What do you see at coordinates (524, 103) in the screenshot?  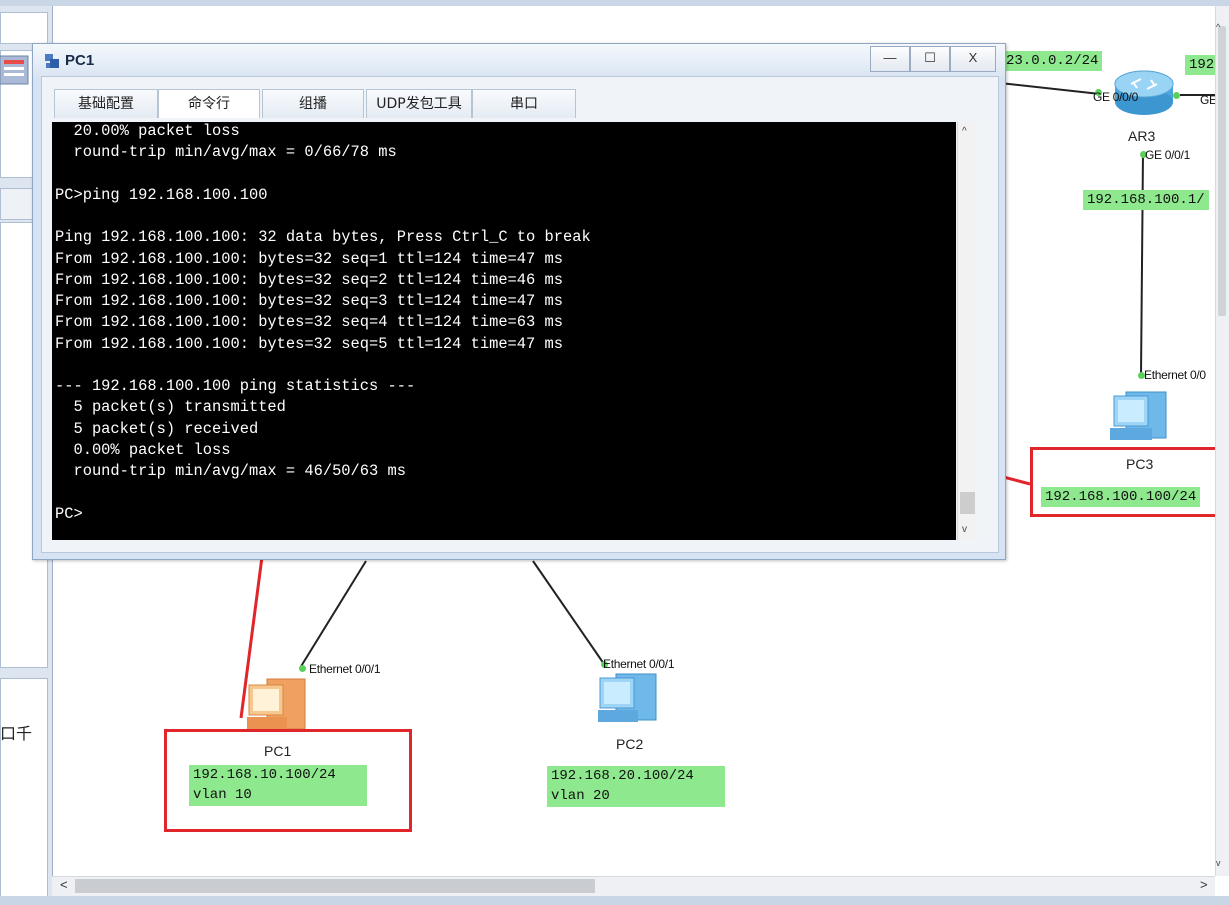 I see `tab-serial: 串口` at bounding box center [524, 103].